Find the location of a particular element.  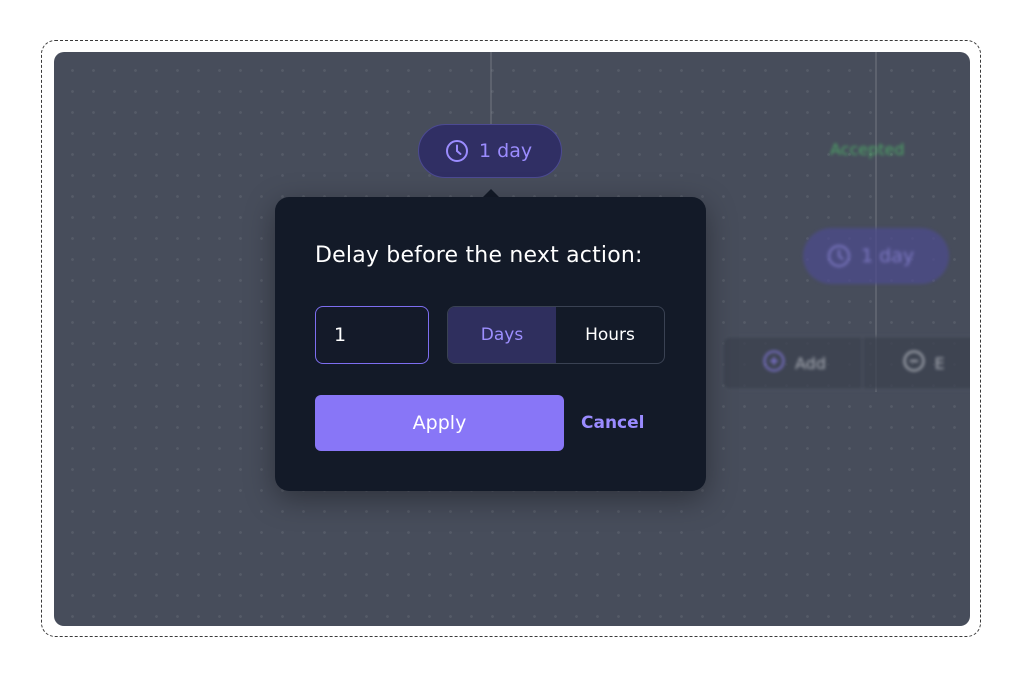

plus-circle-icon is located at coordinates (774, 363).